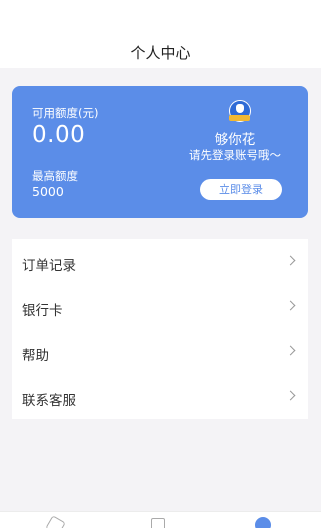 Image resolution: width=321 pixels, height=528 pixels. I want to click on available-credit-label: 可用额度(元), so click(65, 113).